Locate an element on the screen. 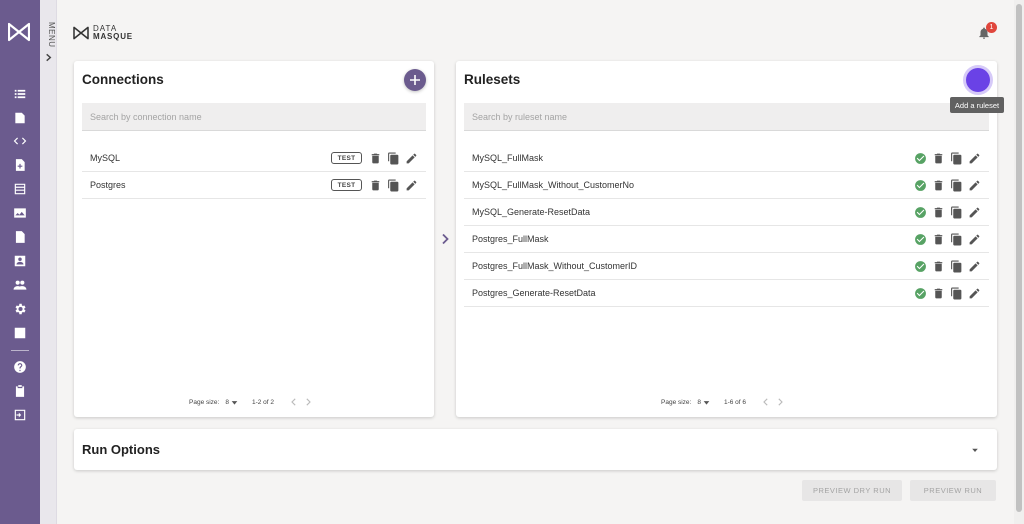 The image size is (1024, 524). datamasque-logo-icon is located at coordinates (19, 32).